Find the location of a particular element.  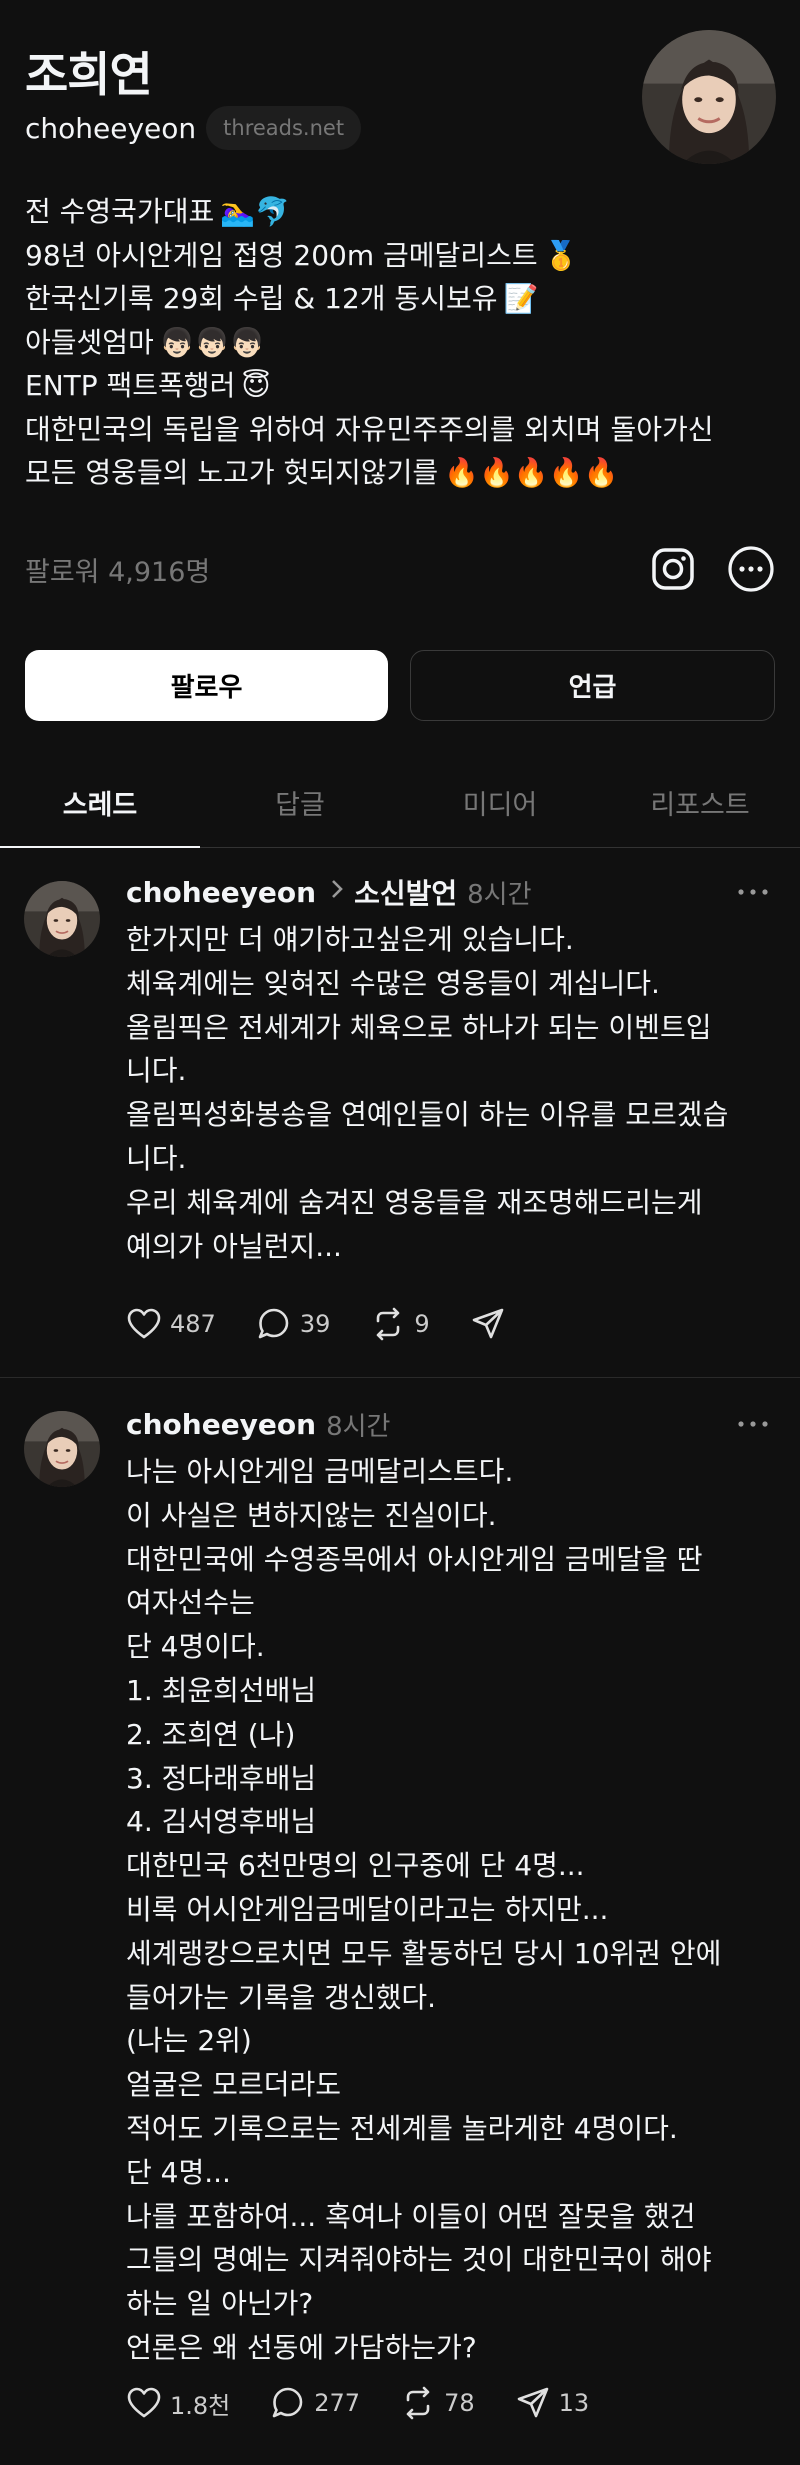

profile-tabs: 스레드 답글 미디어 리포스트 is located at coordinates (400, 803).